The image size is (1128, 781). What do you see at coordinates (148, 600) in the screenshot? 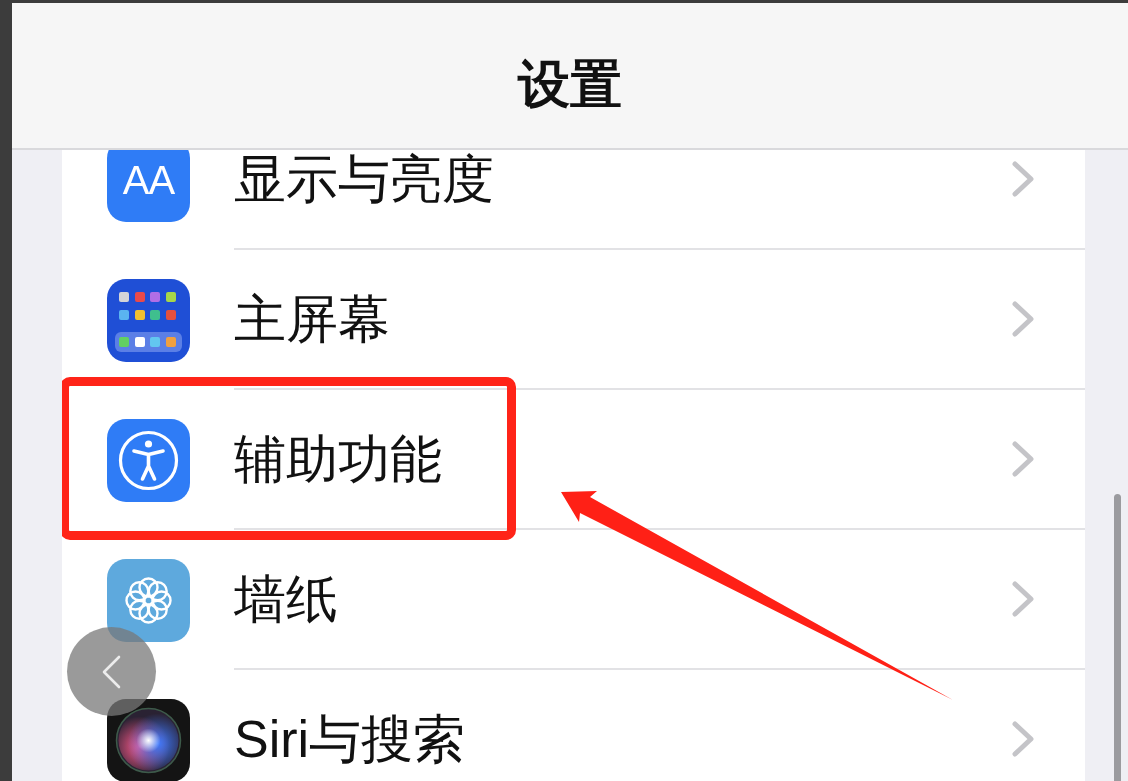
I see `flower-icon` at bounding box center [148, 600].